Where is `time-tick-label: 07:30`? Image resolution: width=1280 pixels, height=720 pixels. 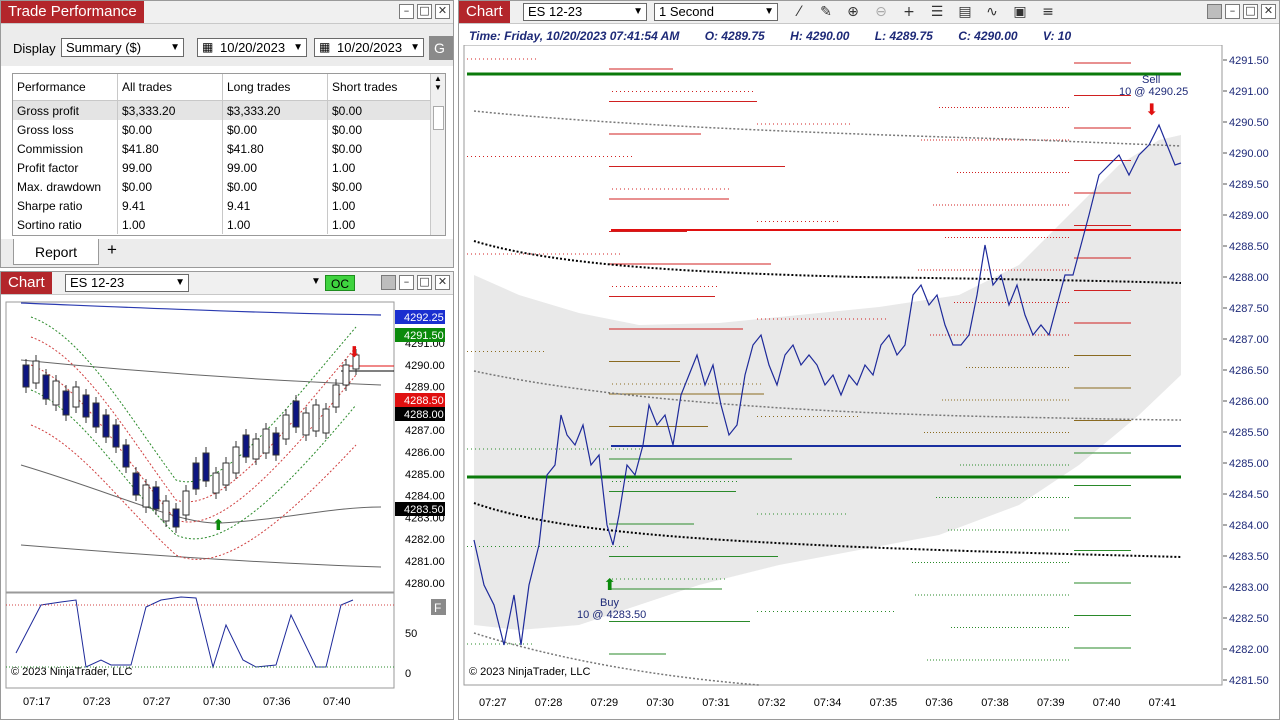 time-tick-label: 07:30 is located at coordinates (660, 703).